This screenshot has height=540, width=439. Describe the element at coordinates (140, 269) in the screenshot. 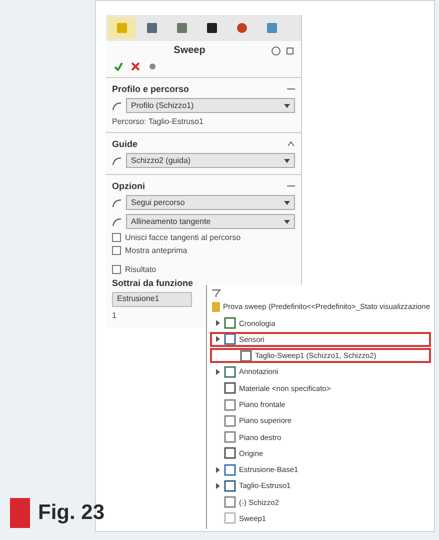

I see `option-label: Risultato` at that location.